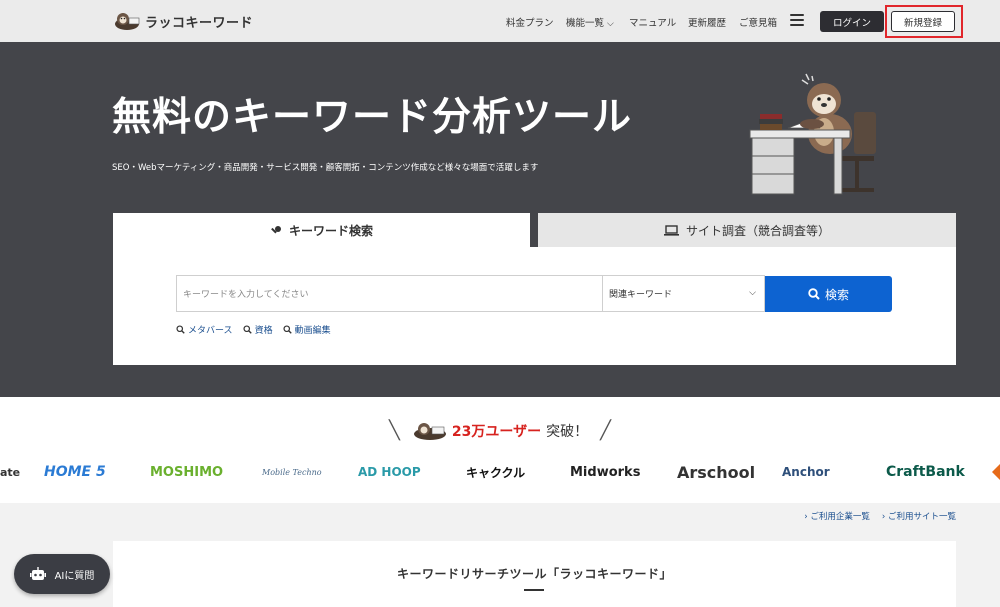 The image size is (1000, 607). I want to click on signup-button: 新規登録, so click(923, 21).